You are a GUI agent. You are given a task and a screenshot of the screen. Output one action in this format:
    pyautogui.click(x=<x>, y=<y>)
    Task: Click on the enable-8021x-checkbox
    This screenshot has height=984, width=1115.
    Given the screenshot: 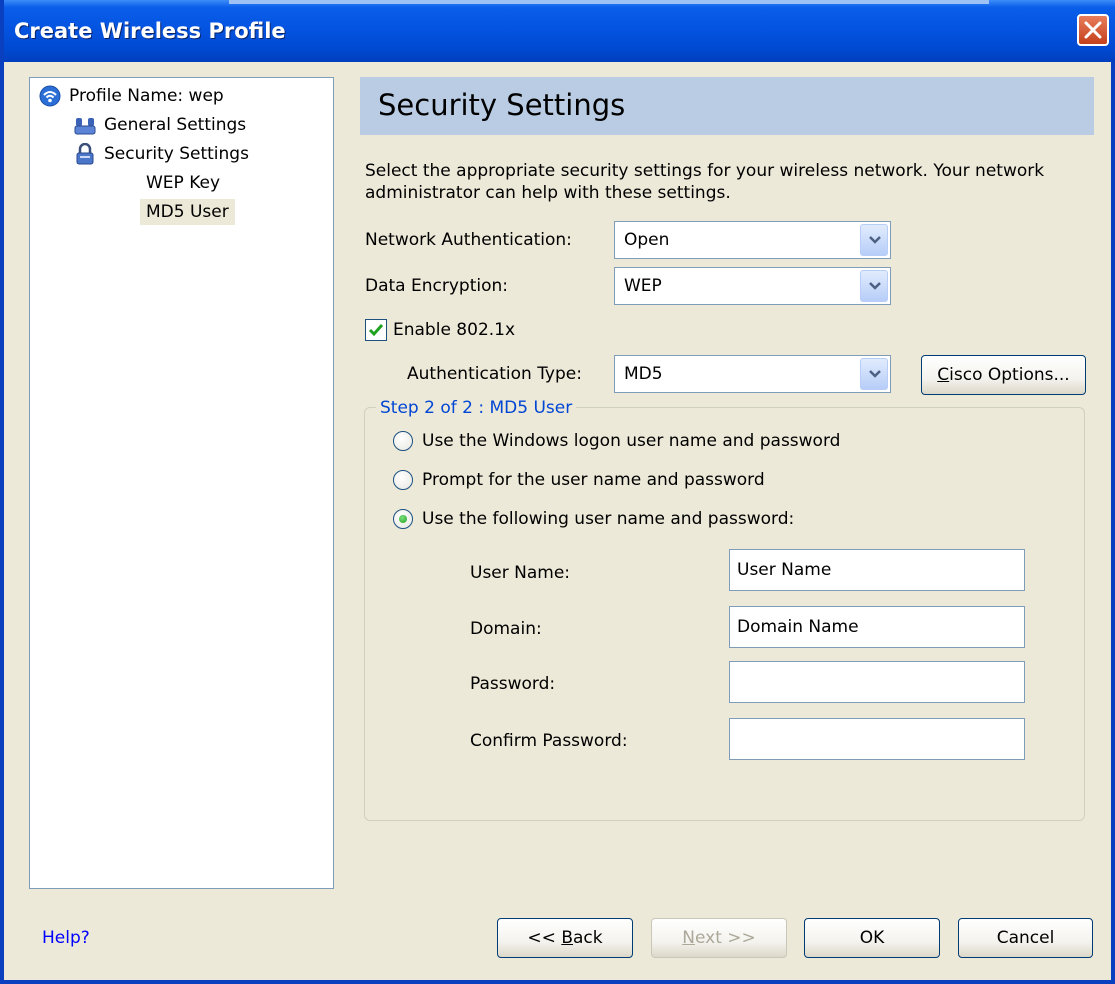 What is the action you would take?
    pyautogui.click(x=376, y=330)
    